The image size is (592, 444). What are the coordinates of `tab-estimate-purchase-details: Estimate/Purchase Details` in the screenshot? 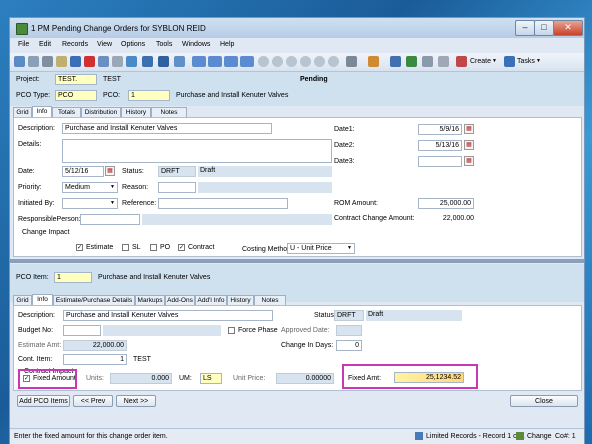 It's located at (94, 300).